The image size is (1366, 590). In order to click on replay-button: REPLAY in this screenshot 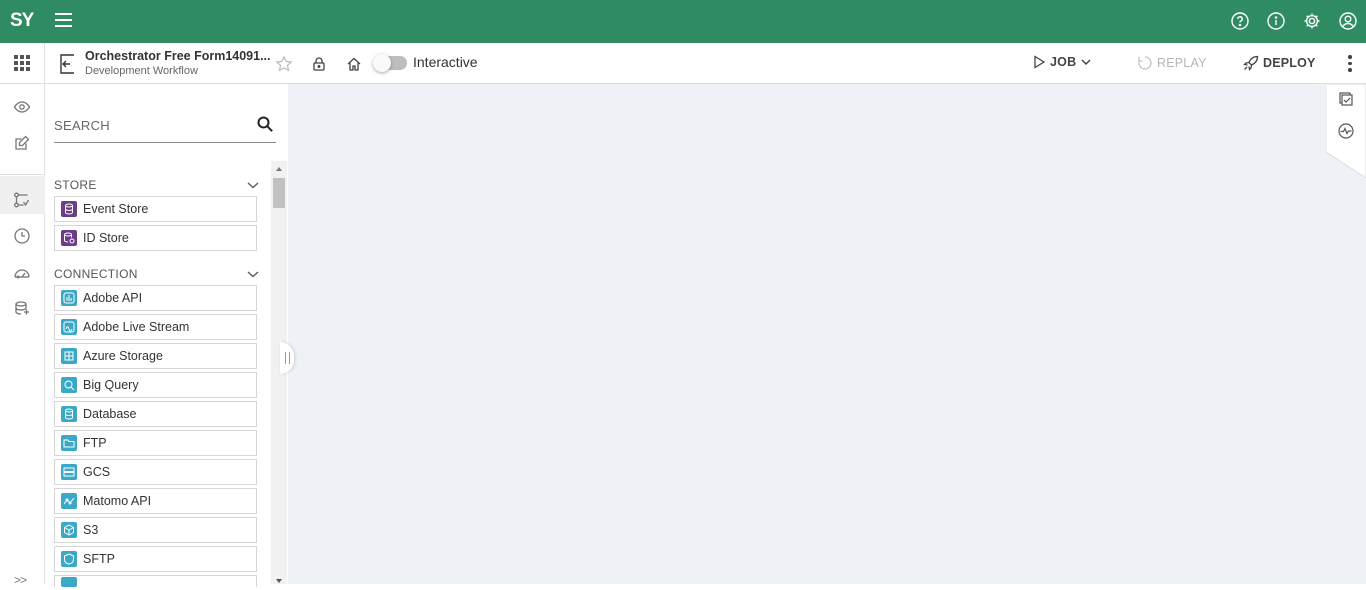, I will do `click(1172, 63)`.